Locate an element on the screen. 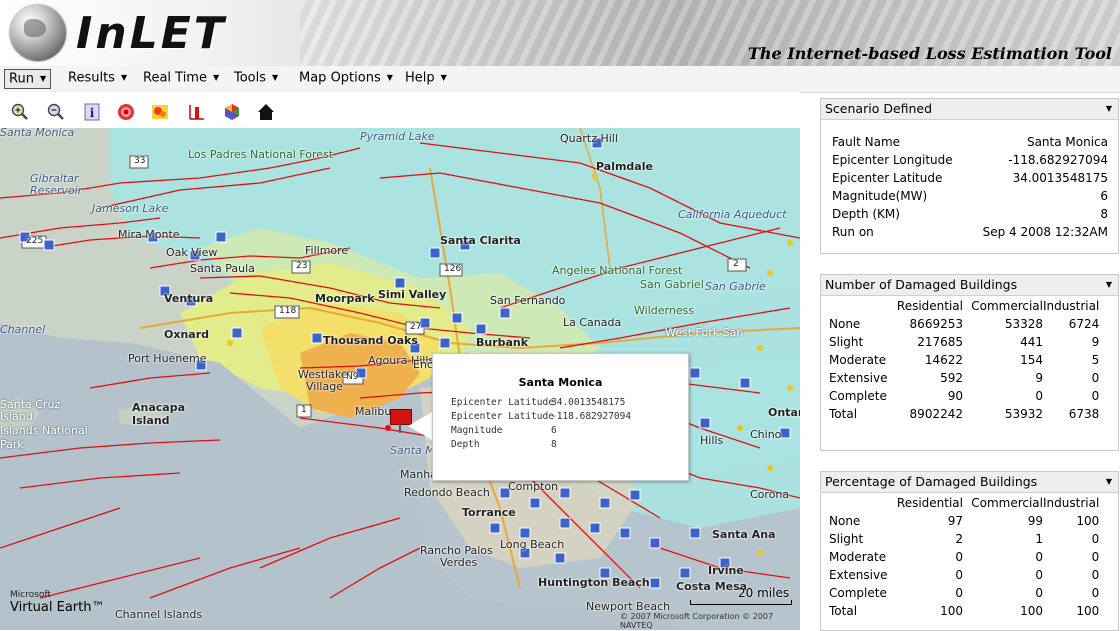 The image size is (1120, 631). scenario-label: Depth (KM) is located at coordinates (866, 214).